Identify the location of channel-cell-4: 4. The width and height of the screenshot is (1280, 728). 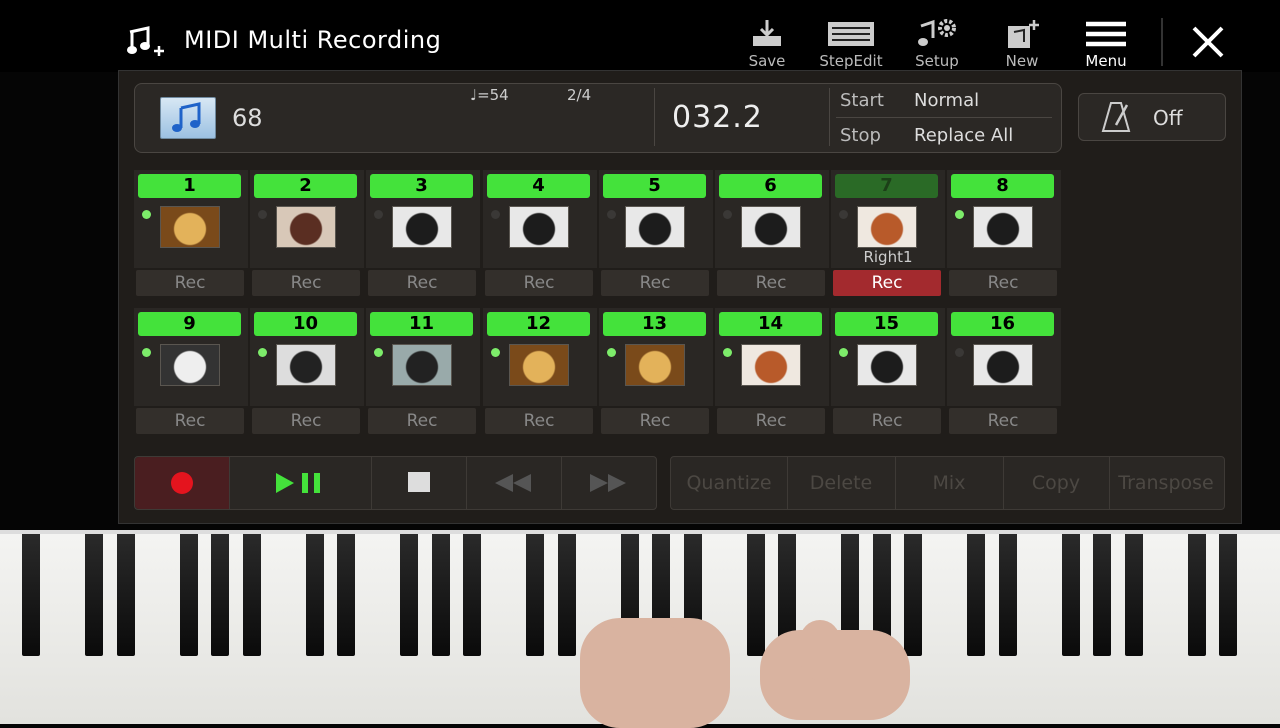
(540, 219).